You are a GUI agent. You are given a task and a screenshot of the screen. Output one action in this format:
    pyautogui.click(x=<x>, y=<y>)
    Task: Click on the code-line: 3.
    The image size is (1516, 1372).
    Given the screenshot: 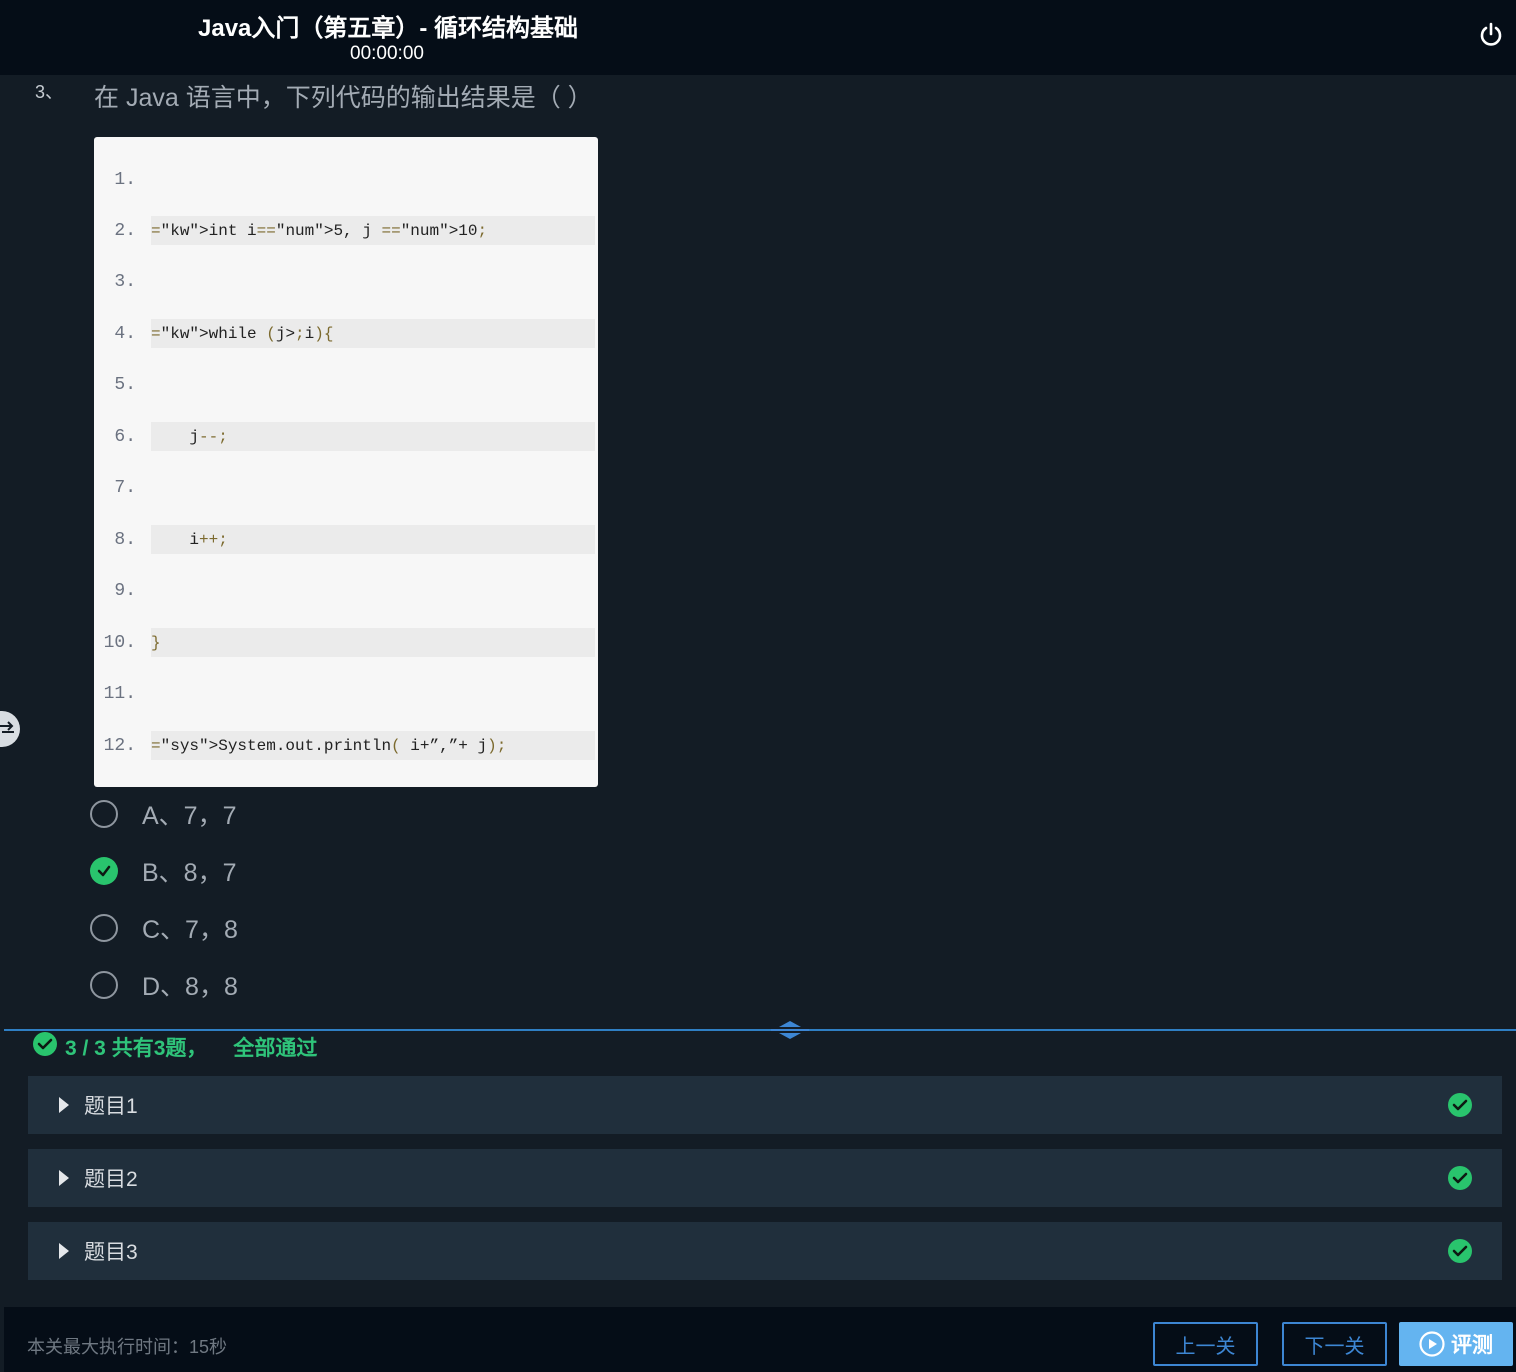 What is the action you would take?
    pyautogui.click(x=346, y=281)
    